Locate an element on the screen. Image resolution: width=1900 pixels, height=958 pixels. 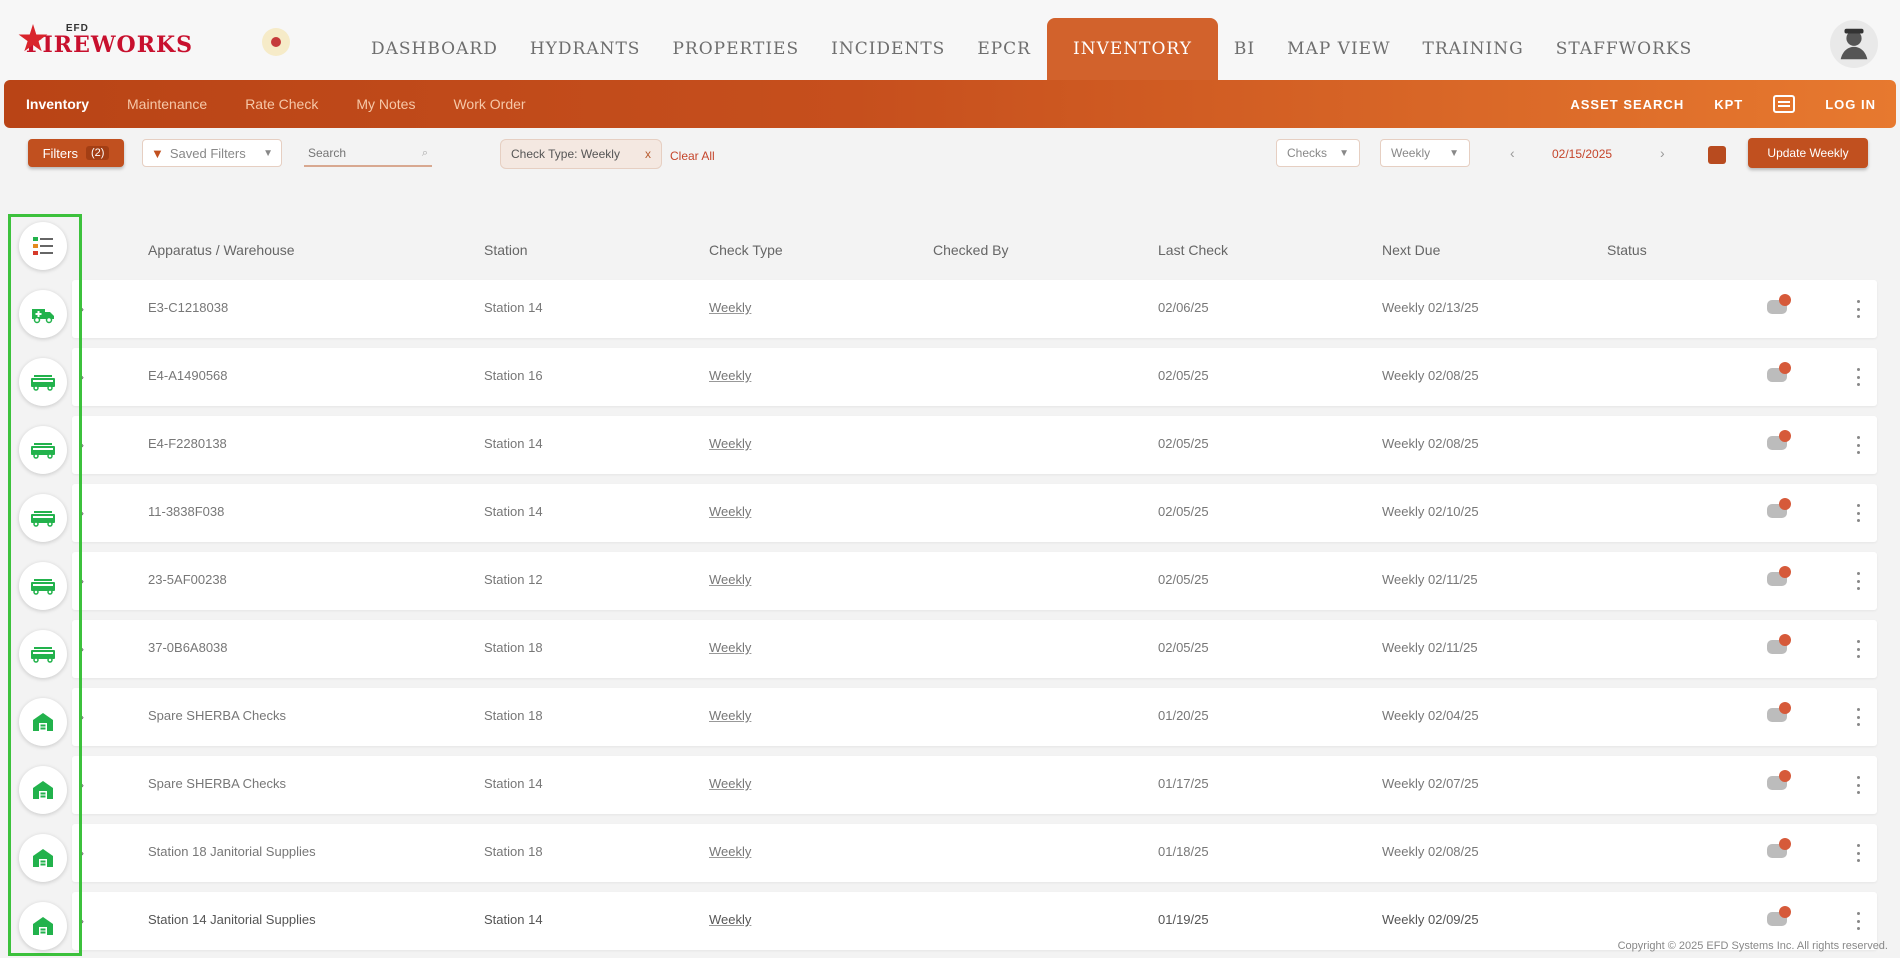
prev-date-button: ‹ is located at coordinates (1512, 153).